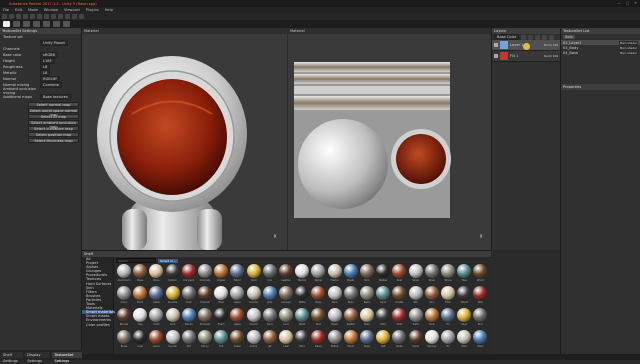  I want to click on select-map-button: Select normal map, so click(53, 104).